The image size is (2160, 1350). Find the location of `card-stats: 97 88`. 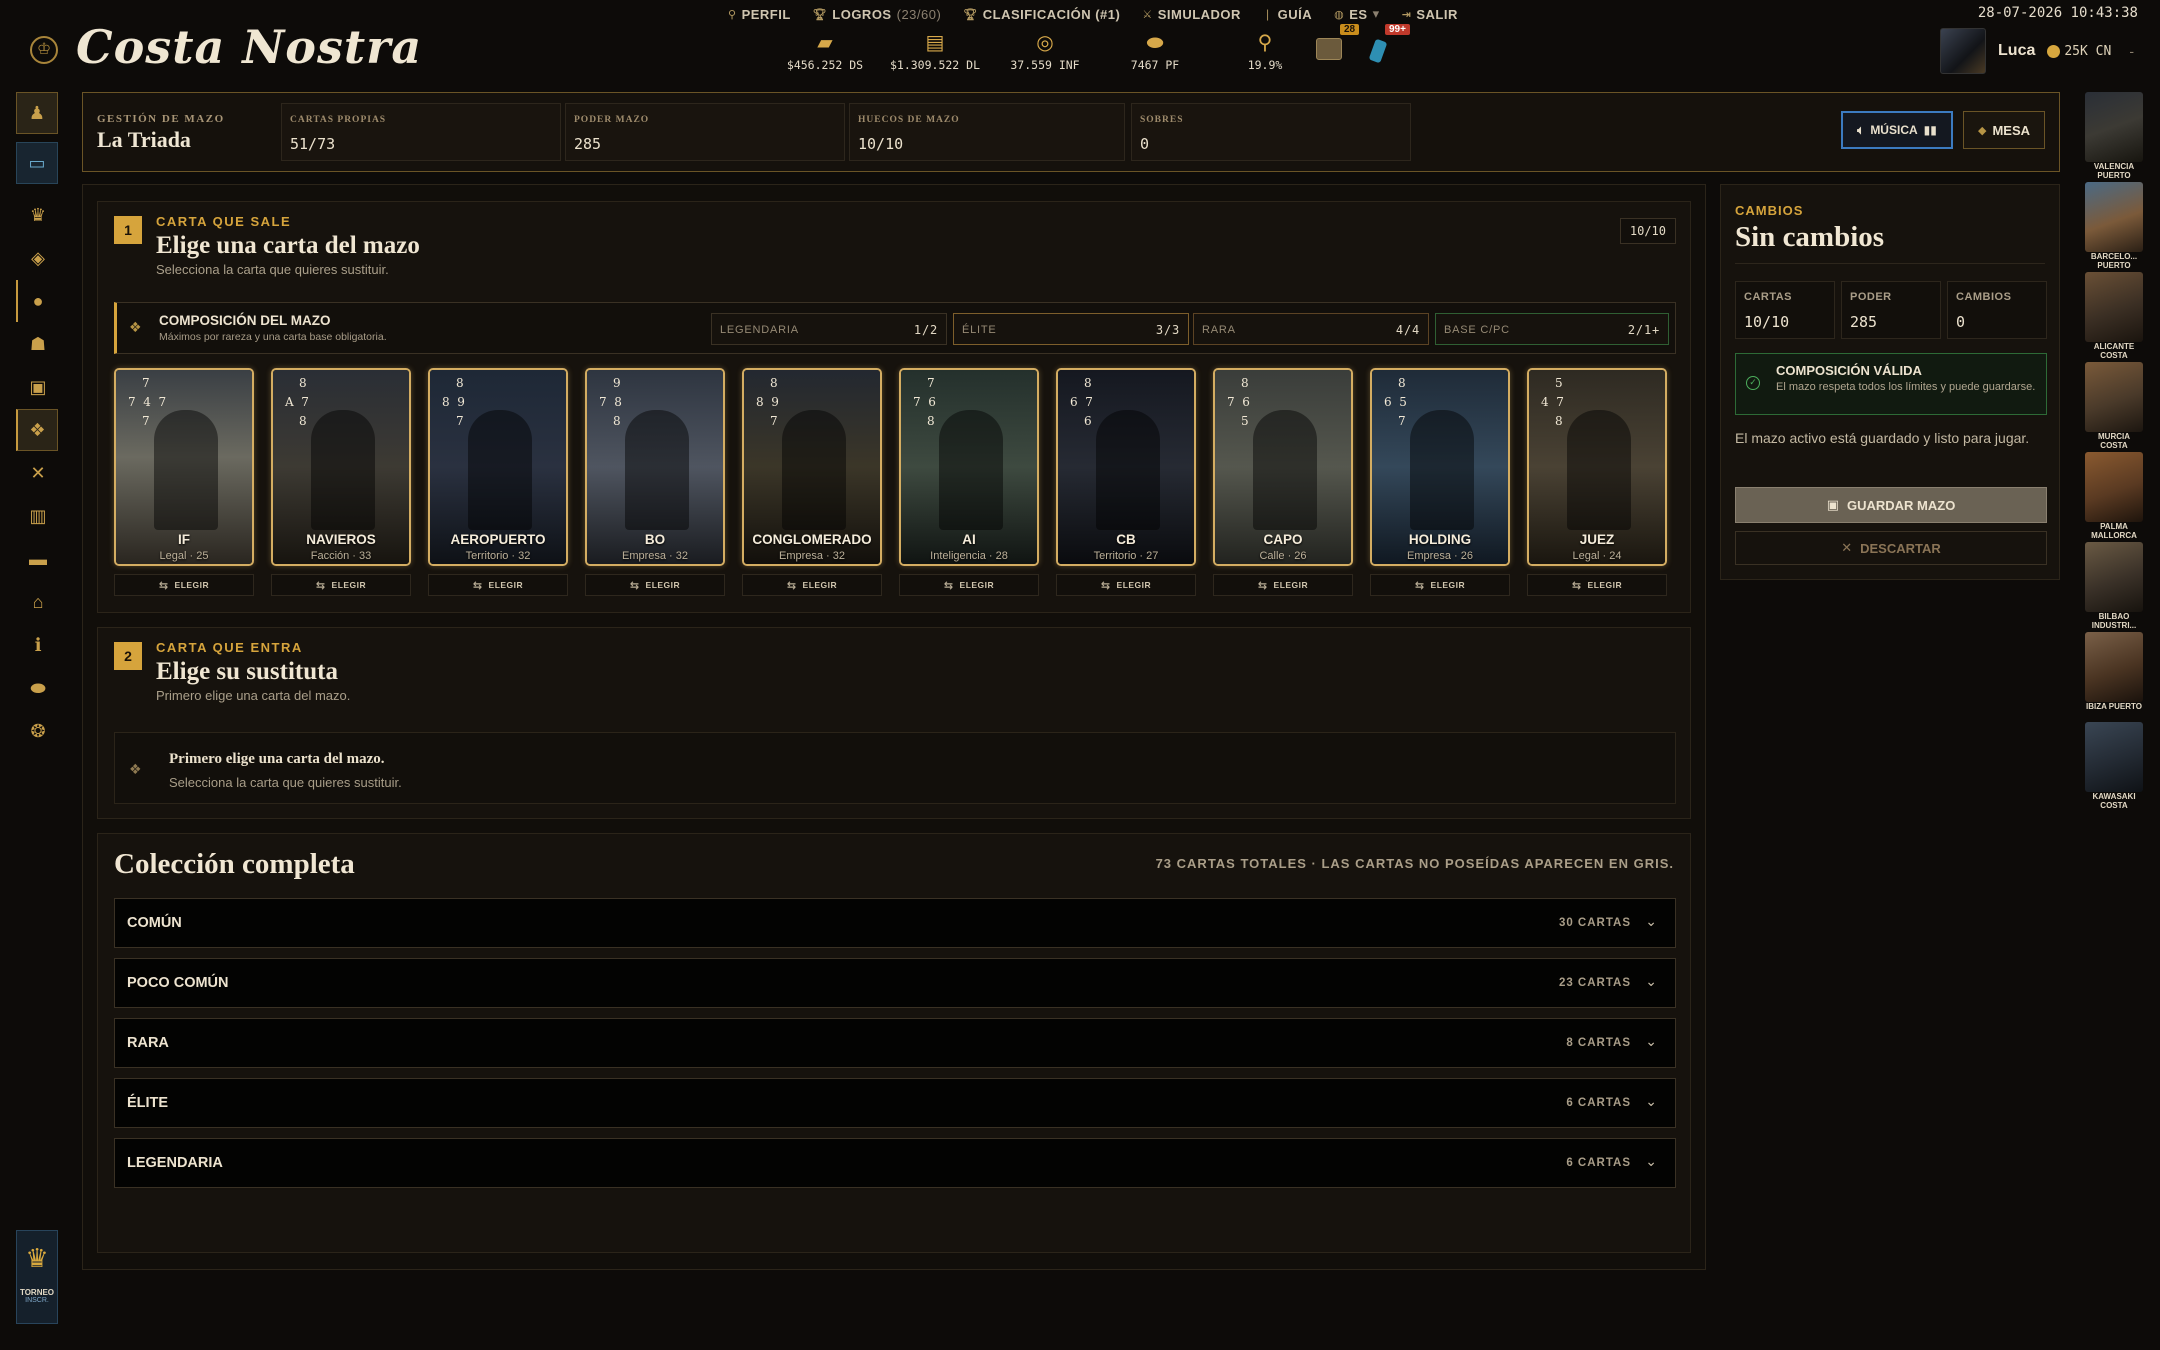

card-stats: 97 88 is located at coordinates (610, 402).